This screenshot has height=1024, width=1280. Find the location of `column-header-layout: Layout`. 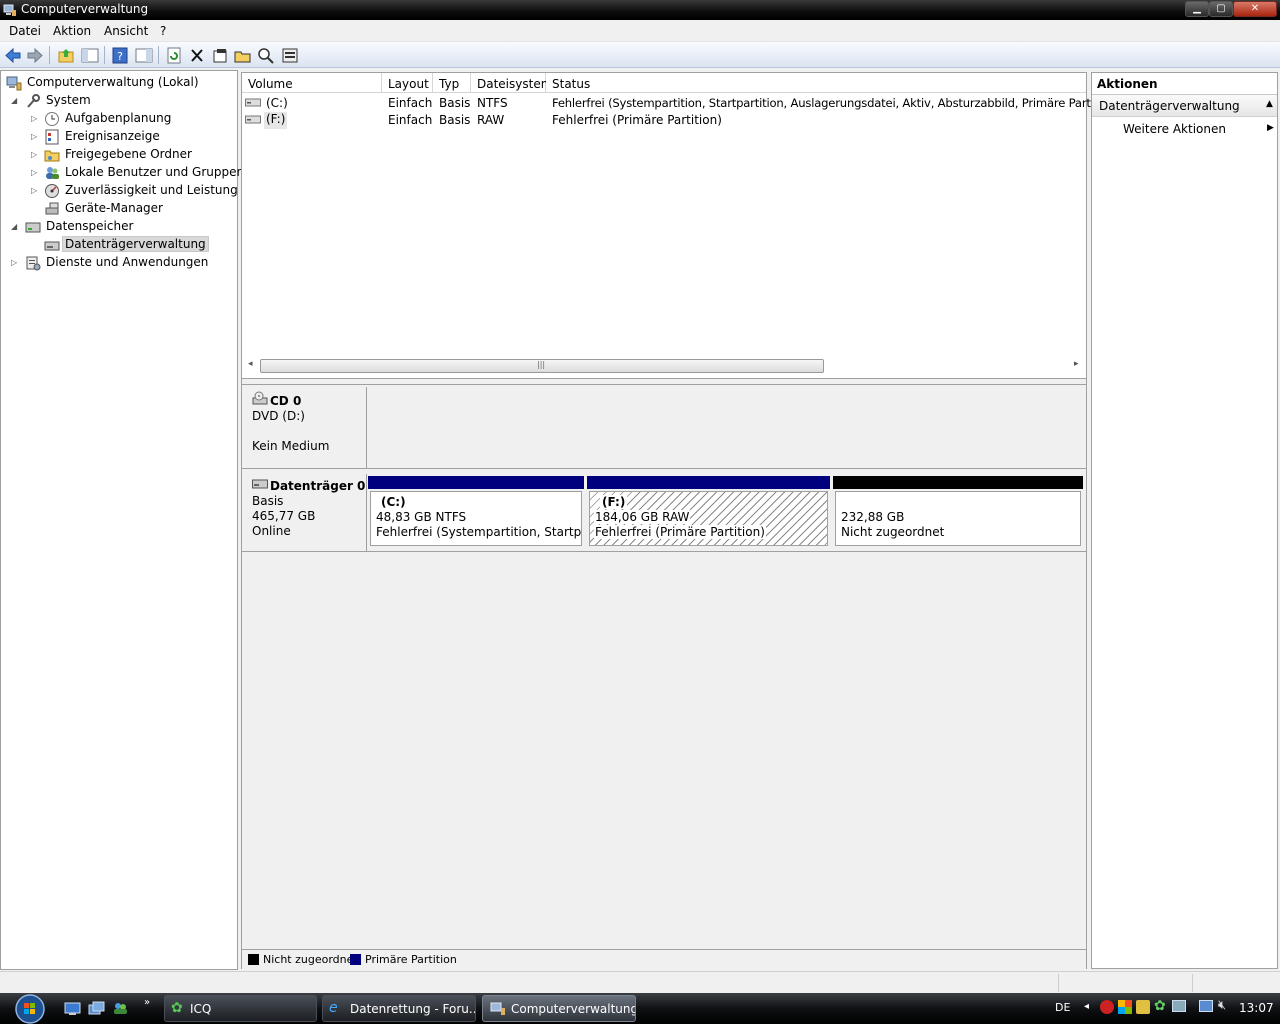

column-header-layout: Layout is located at coordinates (407, 83).